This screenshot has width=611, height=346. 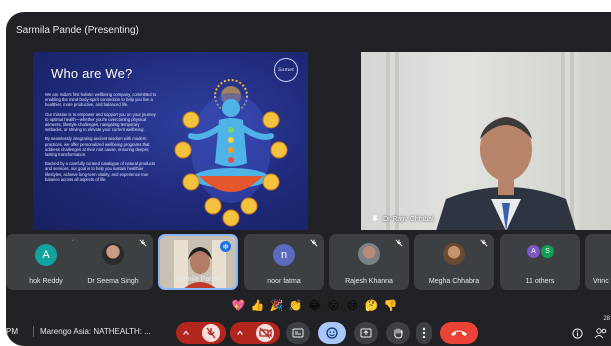 I want to click on captions-button, so click(x=298, y=333).